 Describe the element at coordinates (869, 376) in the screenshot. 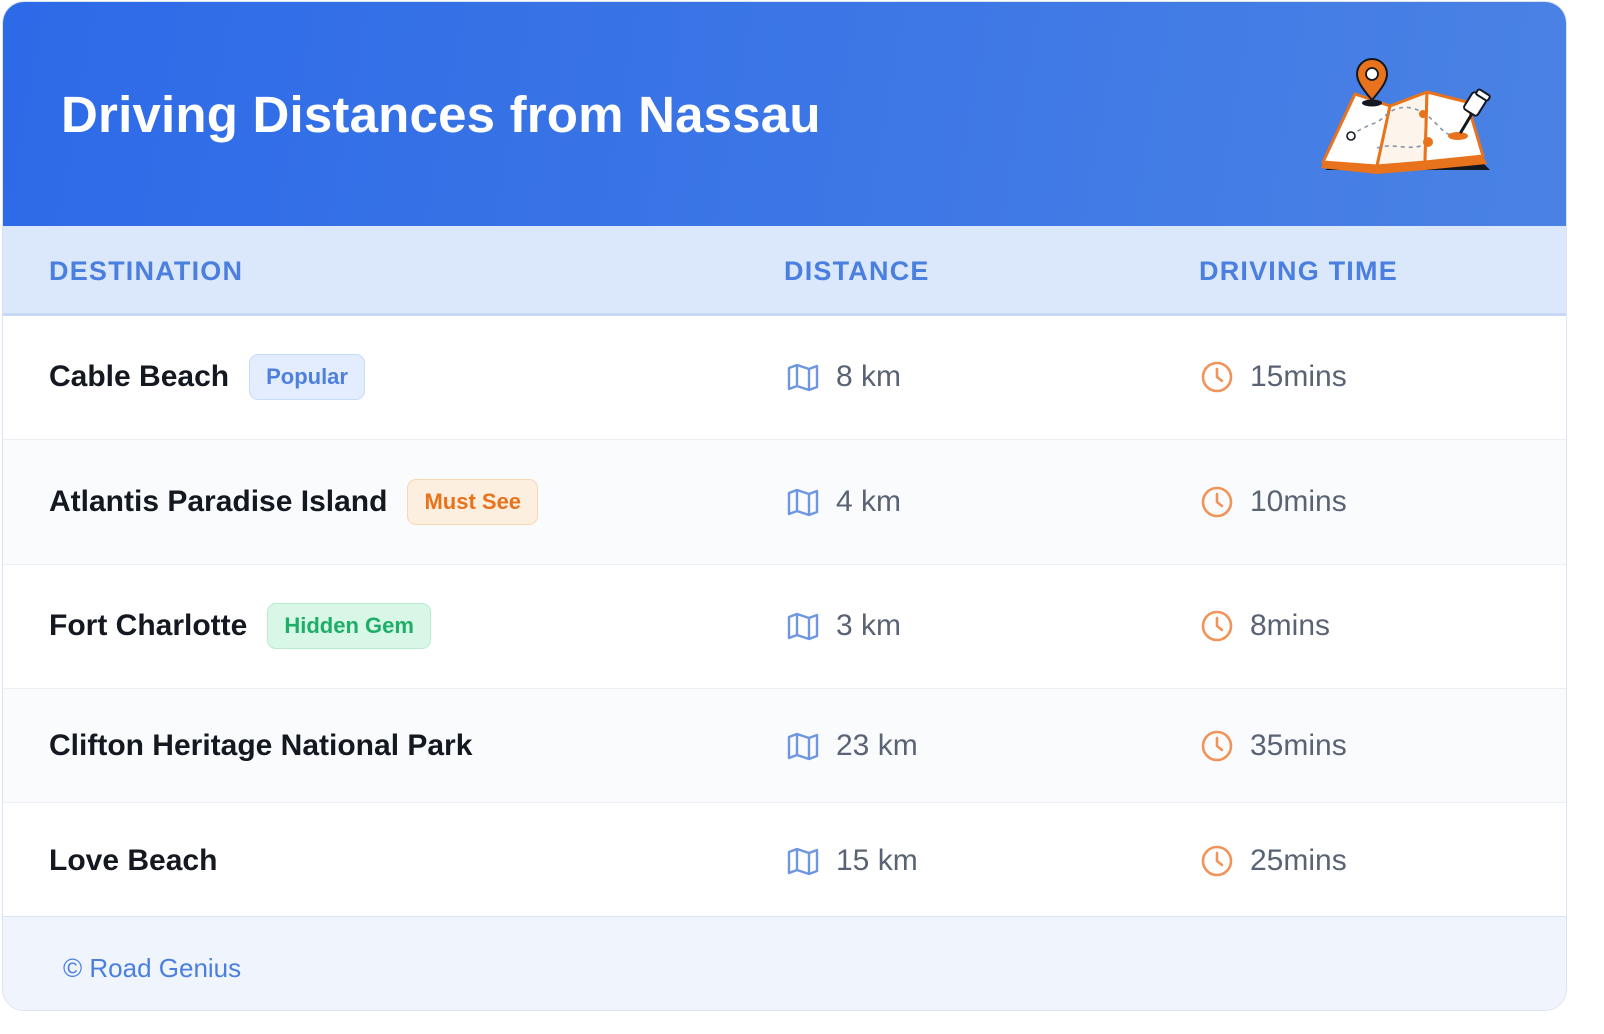

I see `distance-value: 8 km` at that location.